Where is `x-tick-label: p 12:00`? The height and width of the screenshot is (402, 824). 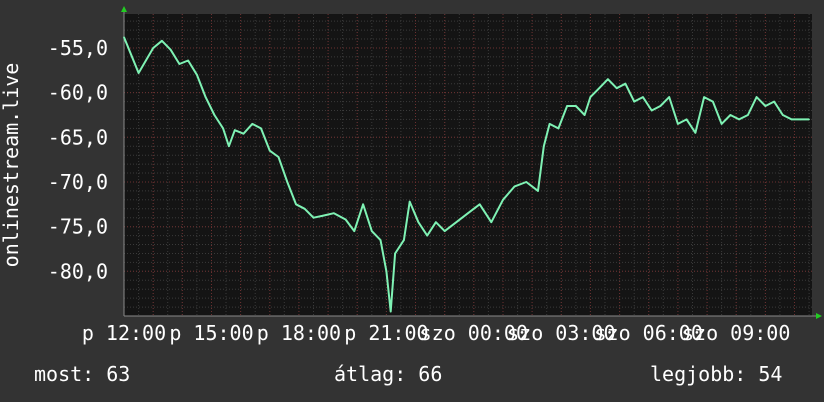 x-tick-label: p 12:00 is located at coordinates (124, 333).